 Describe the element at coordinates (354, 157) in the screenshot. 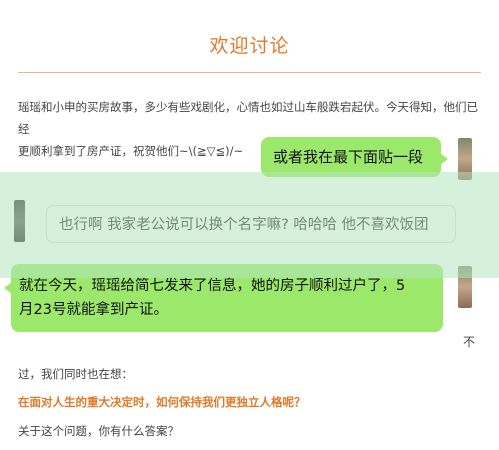

I see `chat-bubble-right: 或者我在最下面贴一段` at that location.